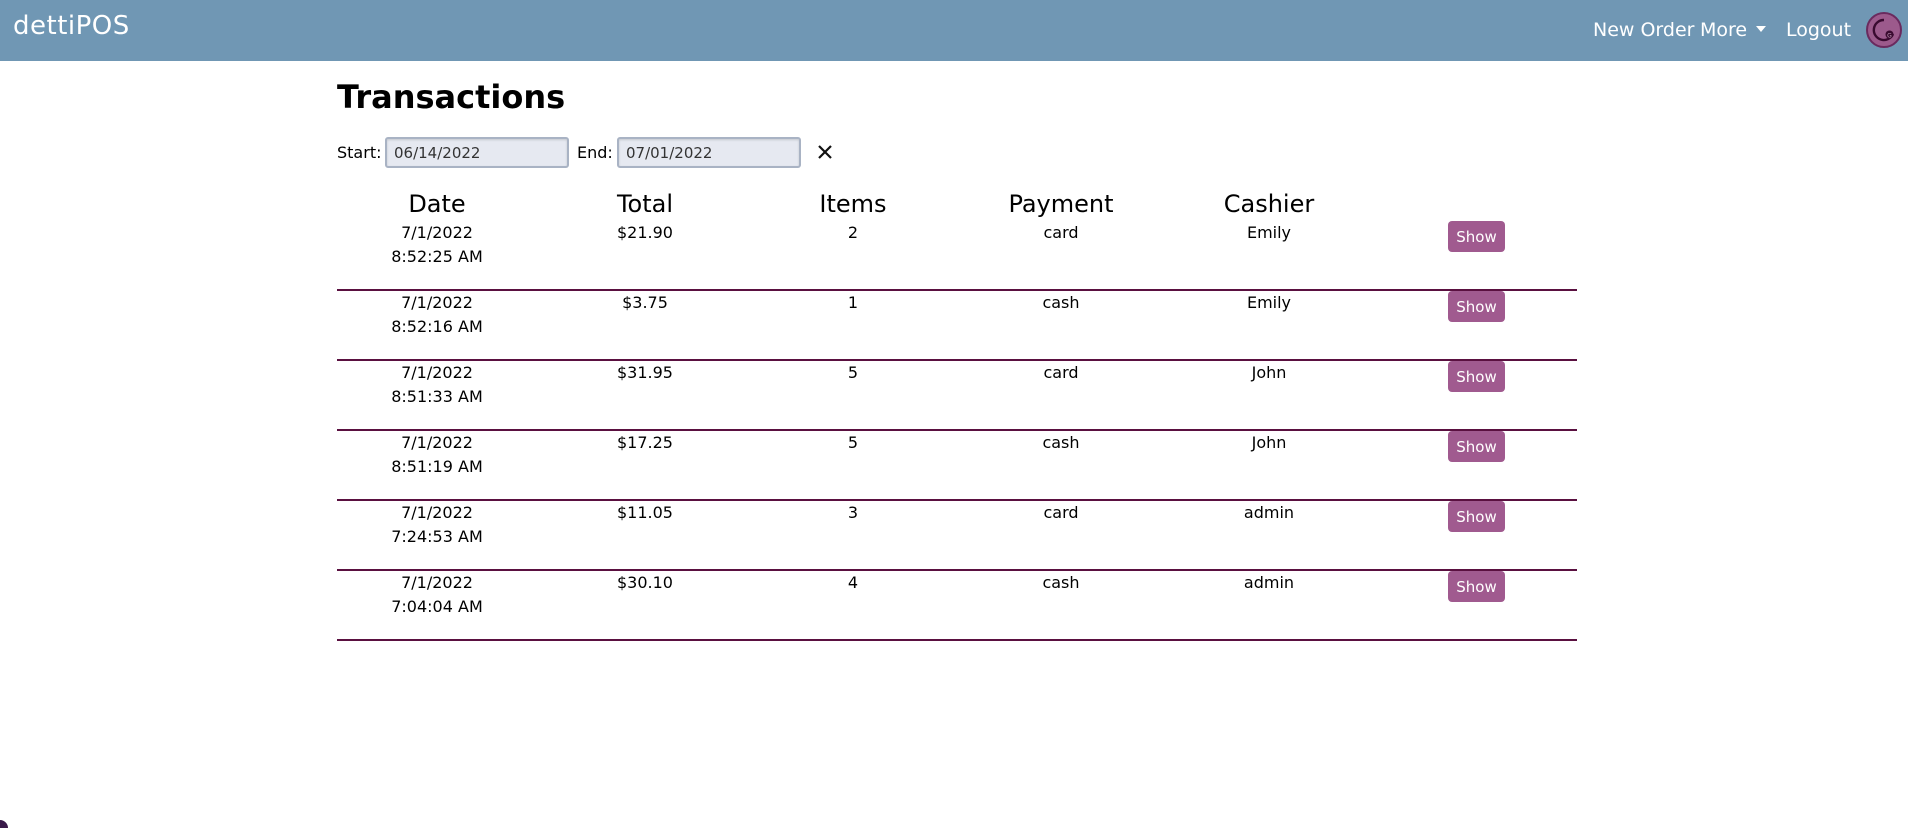  What do you see at coordinates (853, 204) in the screenshot?
I see `column-header-items: Items` at bounding box center [853, 204].